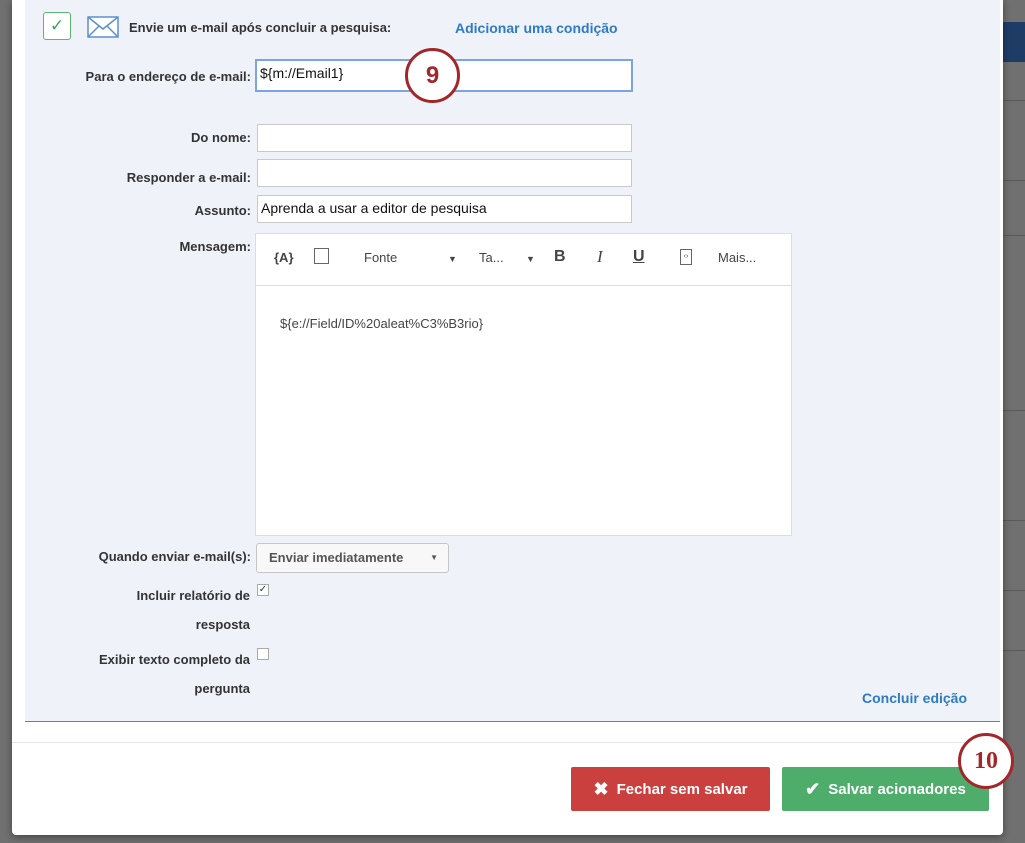 The height and width of the screenshot is (843, 1025). What do you see at coordinates (434, 557) in the screenshot?
I see `chevron-down-icon: ▼` at bounding box center [434, 557].